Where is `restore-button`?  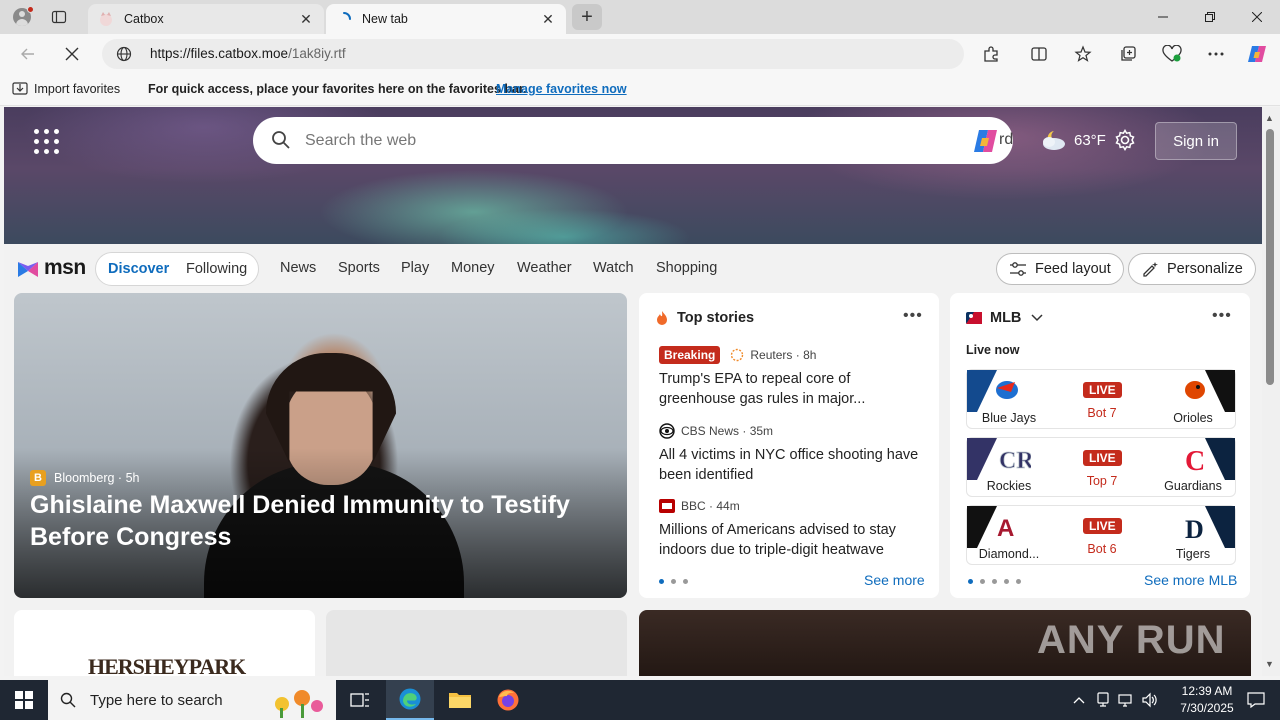 restore-button is located at coordinates (1210, 17).